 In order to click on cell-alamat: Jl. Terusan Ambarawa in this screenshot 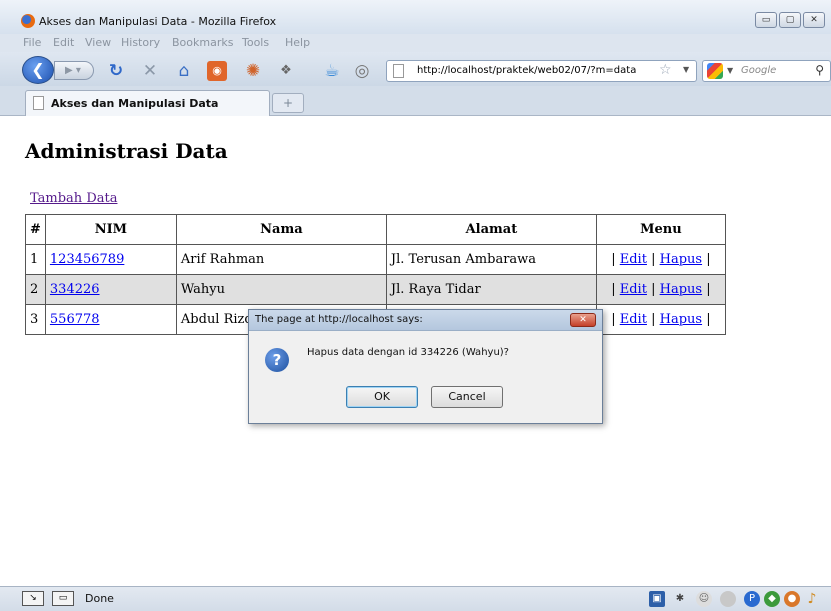, I will do `click(491, 259)`.